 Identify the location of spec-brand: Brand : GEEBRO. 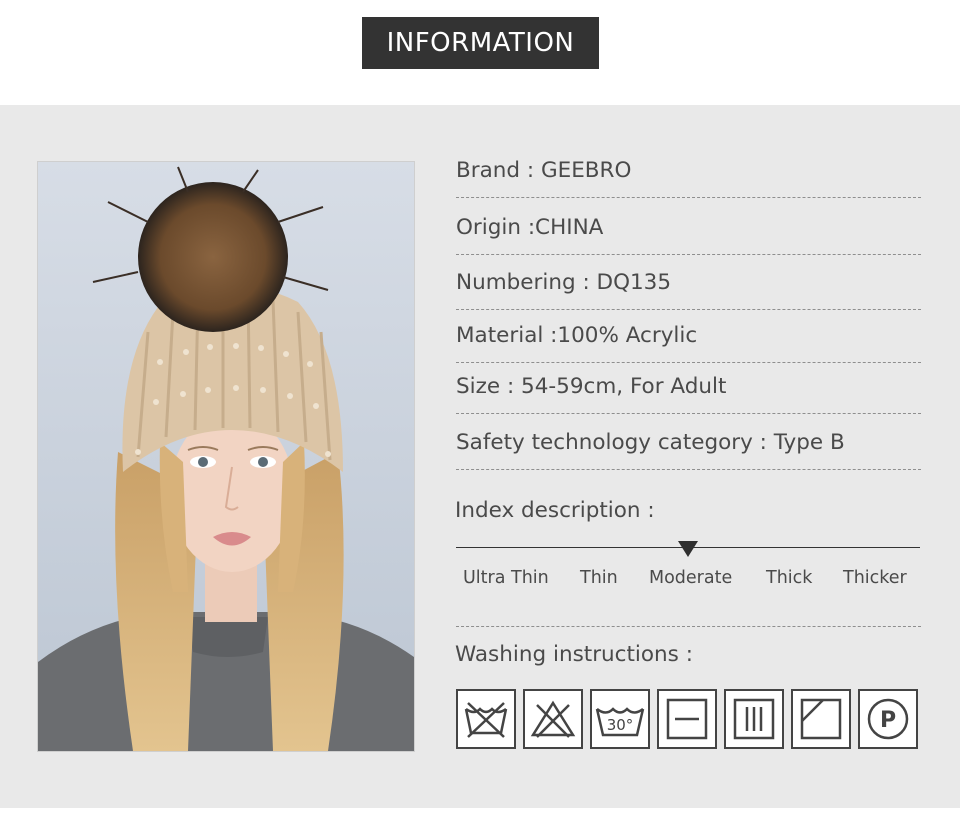
(544, 170).